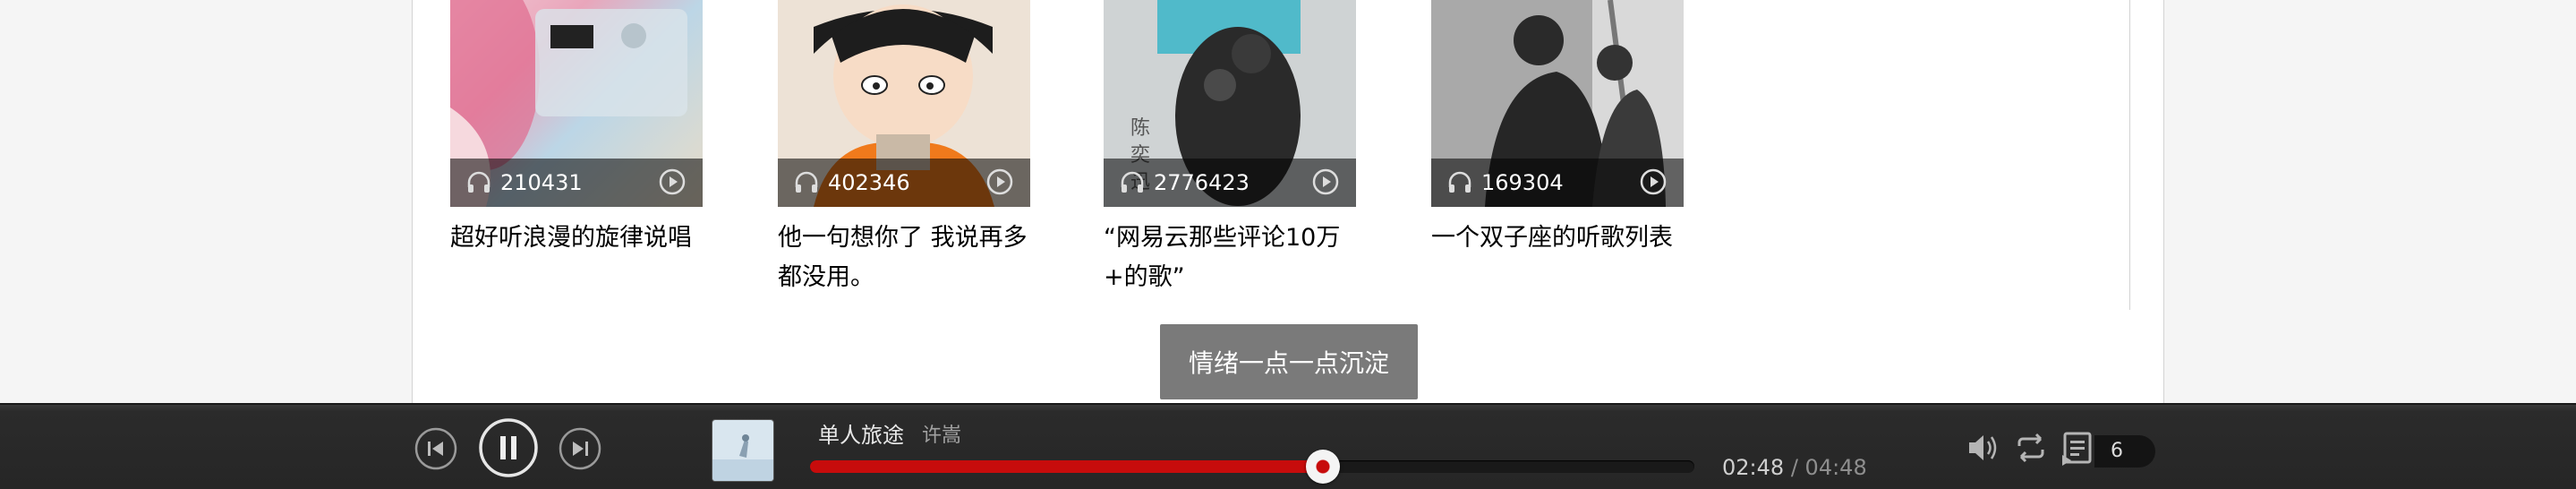 Image resolution: width=2576 pixels, height=489 pixels. Describe the element at coordinates (861, 433) in the screenshot. I see `song-title: 单人旅途` at that location.